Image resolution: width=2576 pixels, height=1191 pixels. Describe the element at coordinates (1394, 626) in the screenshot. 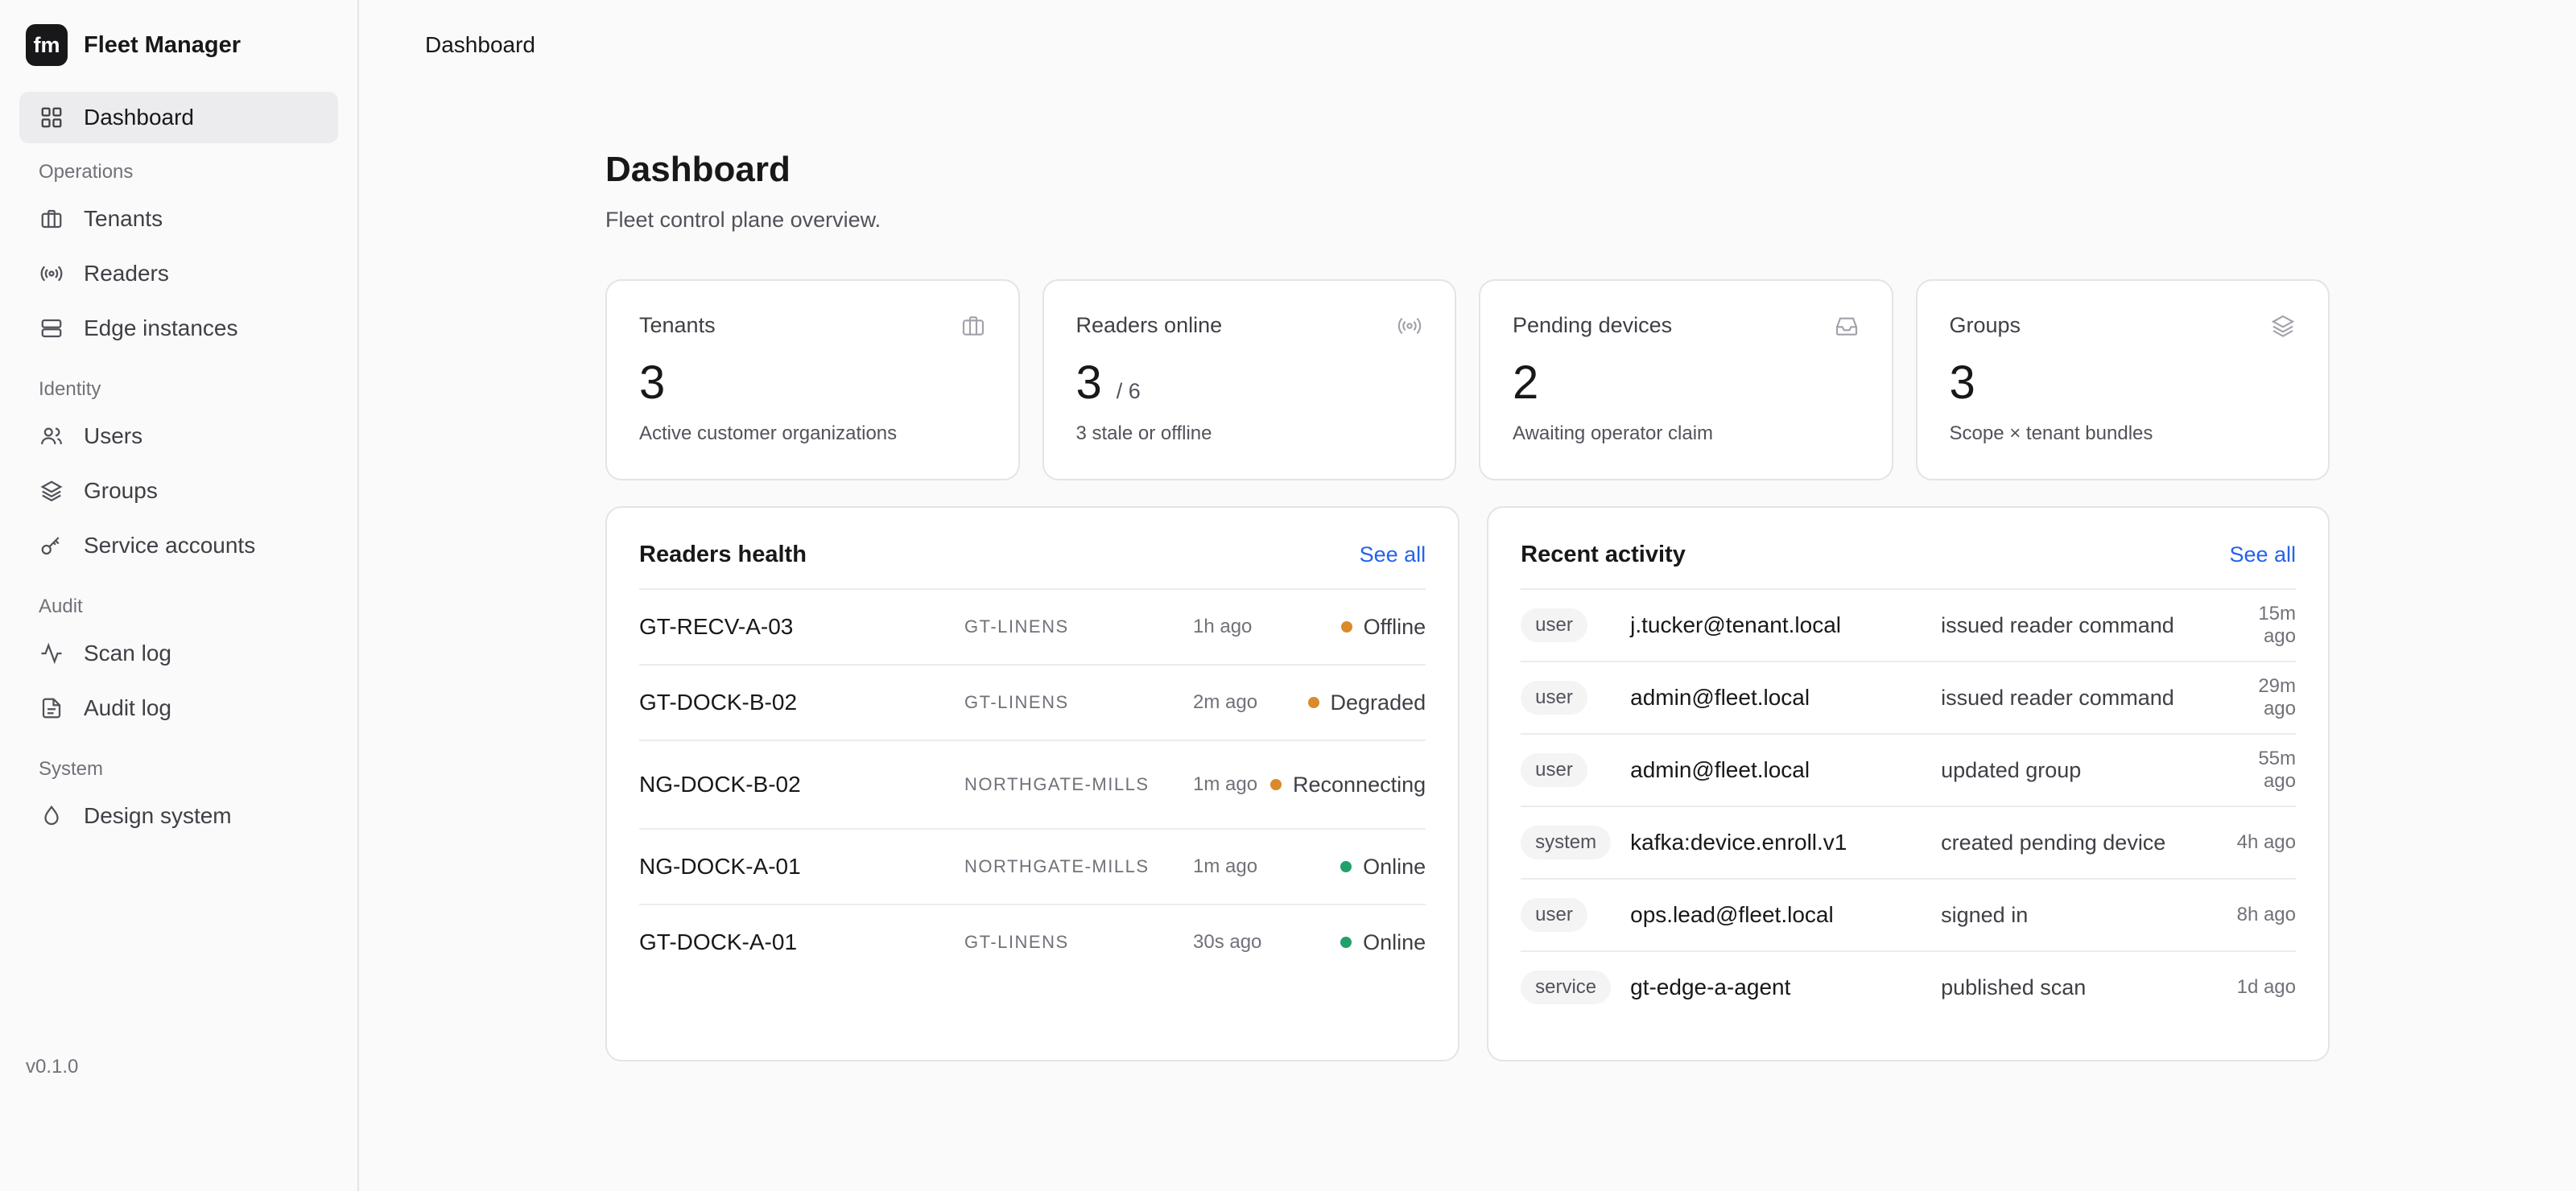

I see `status-text: Offline` at that location.